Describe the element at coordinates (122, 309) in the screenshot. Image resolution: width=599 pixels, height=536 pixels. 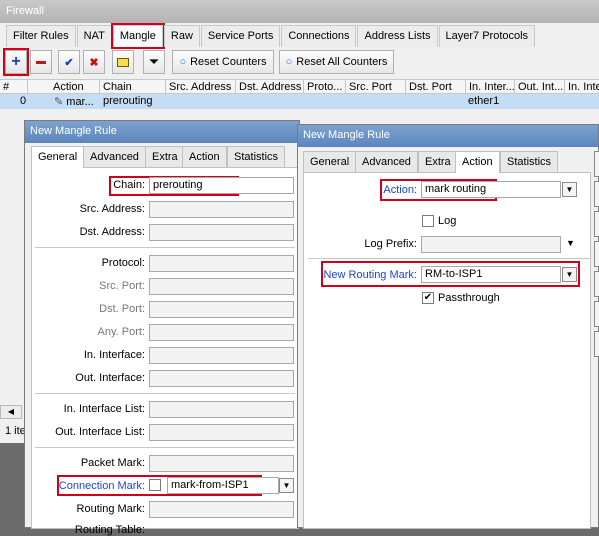
I see `dst-port-label: Dst. Port:` at that location.